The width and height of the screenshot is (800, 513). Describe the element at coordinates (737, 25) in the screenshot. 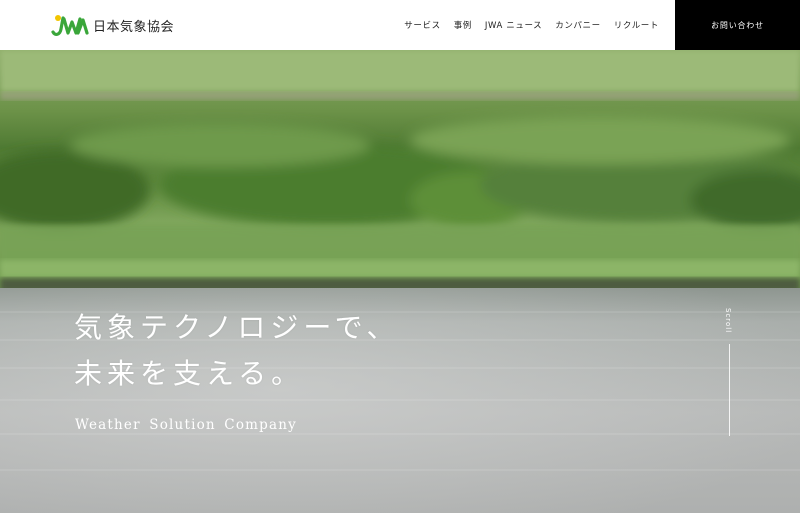

I see `contact-button: お問い合わせ` at that location.